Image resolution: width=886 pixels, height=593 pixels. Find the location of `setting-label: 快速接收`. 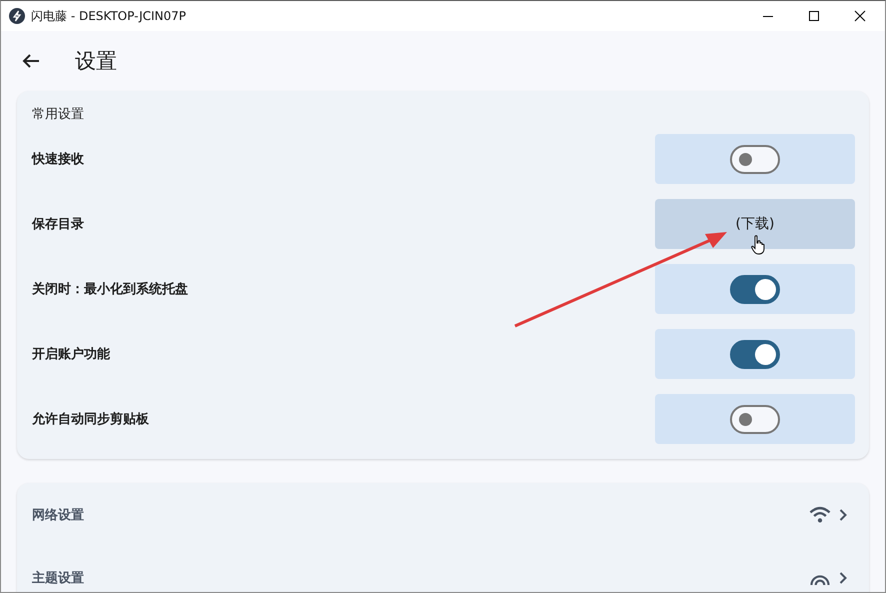

setting-label: 快速接收 is located at coordinates (58, 159).